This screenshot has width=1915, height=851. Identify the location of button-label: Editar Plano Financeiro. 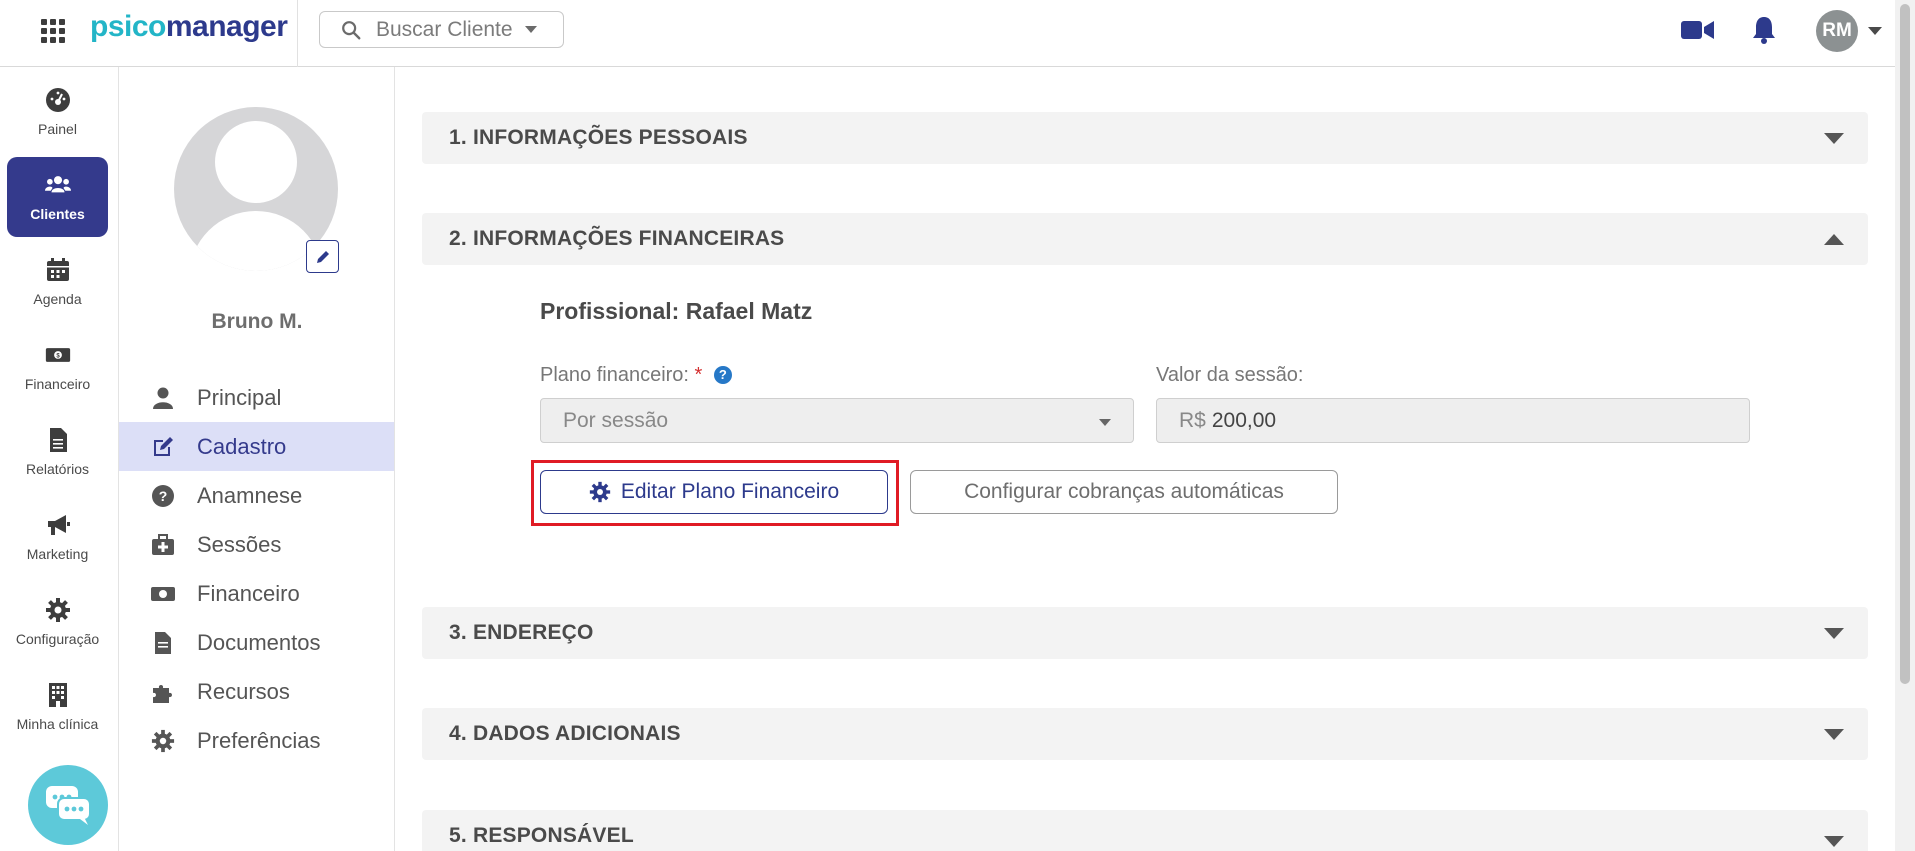
(730, 491).